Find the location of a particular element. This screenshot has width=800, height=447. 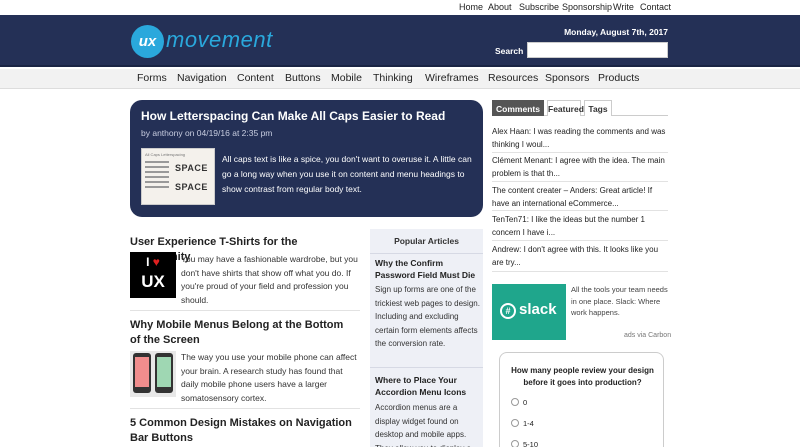

thumbnail-heading: All Caps Letterspacing is located at coordinates (165, 154).